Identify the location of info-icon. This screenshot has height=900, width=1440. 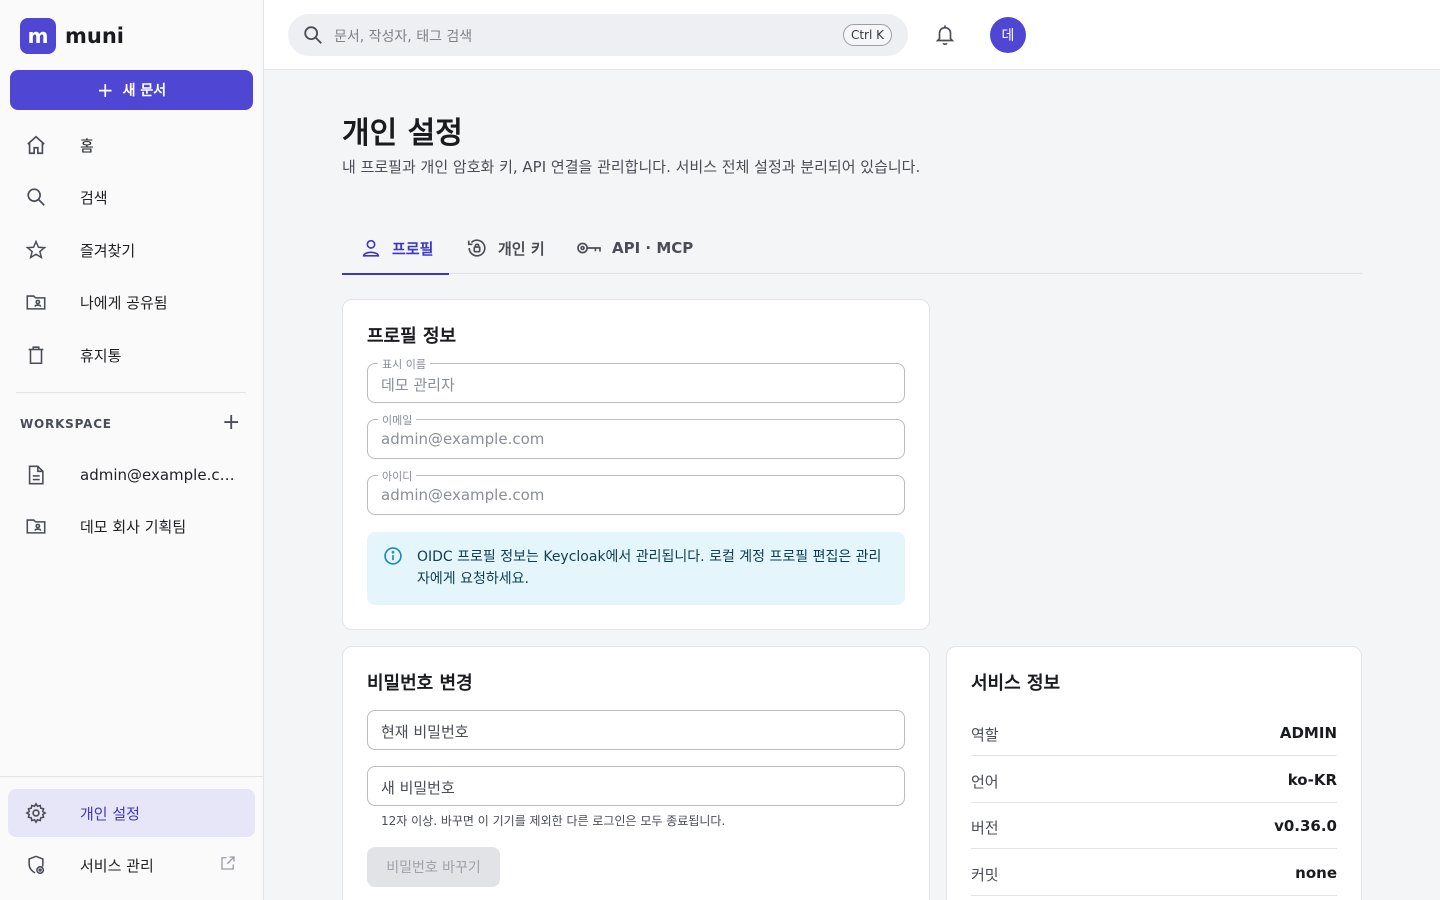
(393, 556).